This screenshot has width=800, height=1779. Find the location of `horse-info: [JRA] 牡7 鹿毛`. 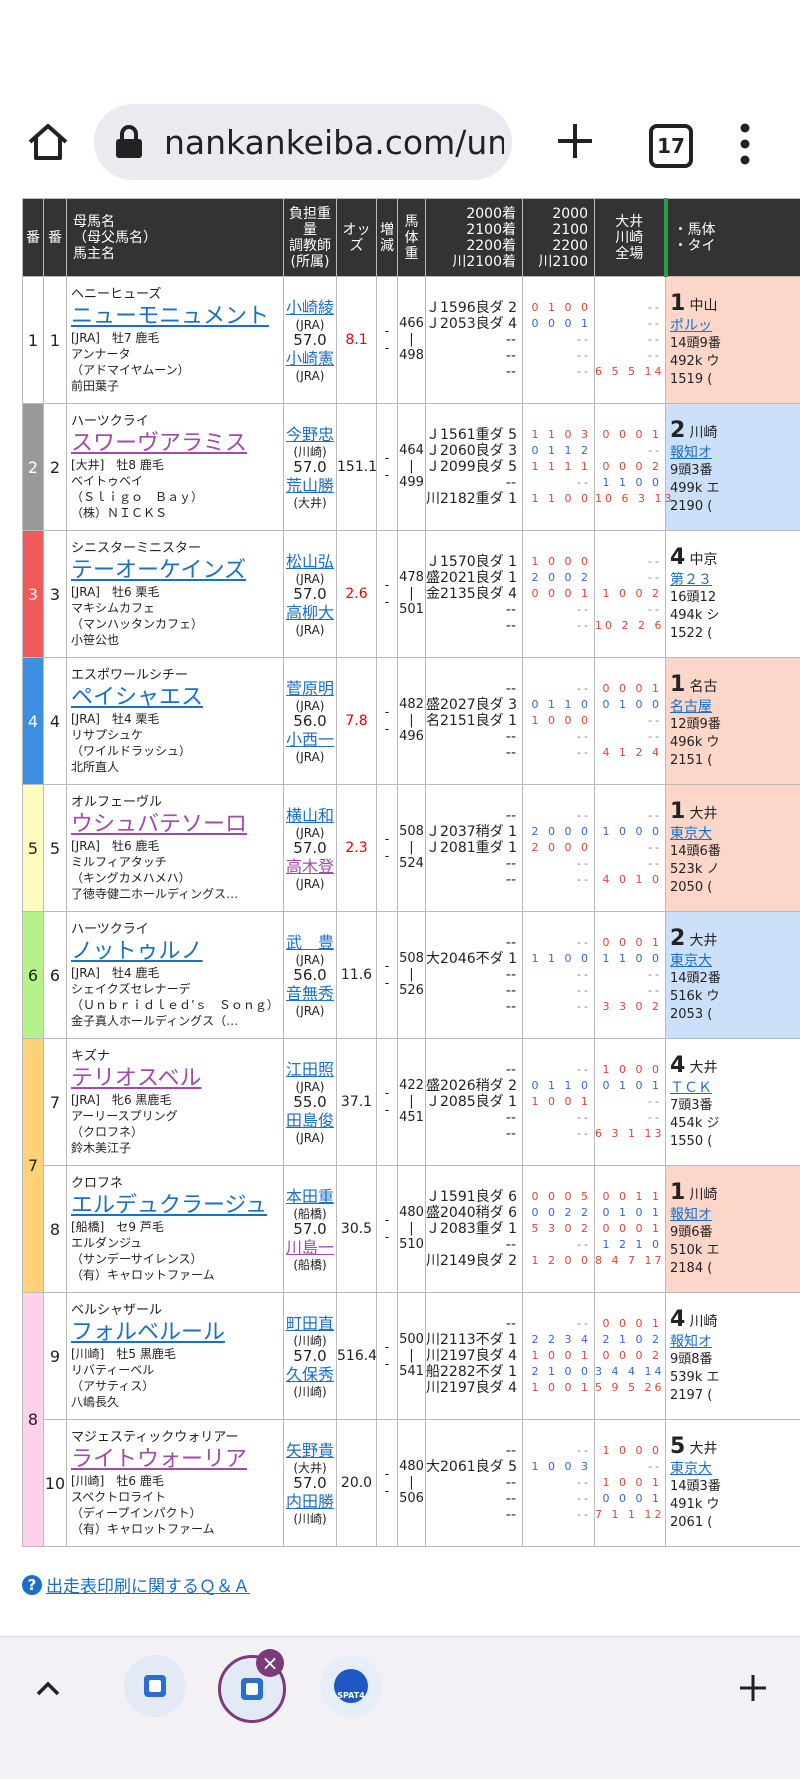

horse-info: [JRA] 牡7 鹿毛 is located at coordinates (177, 338).